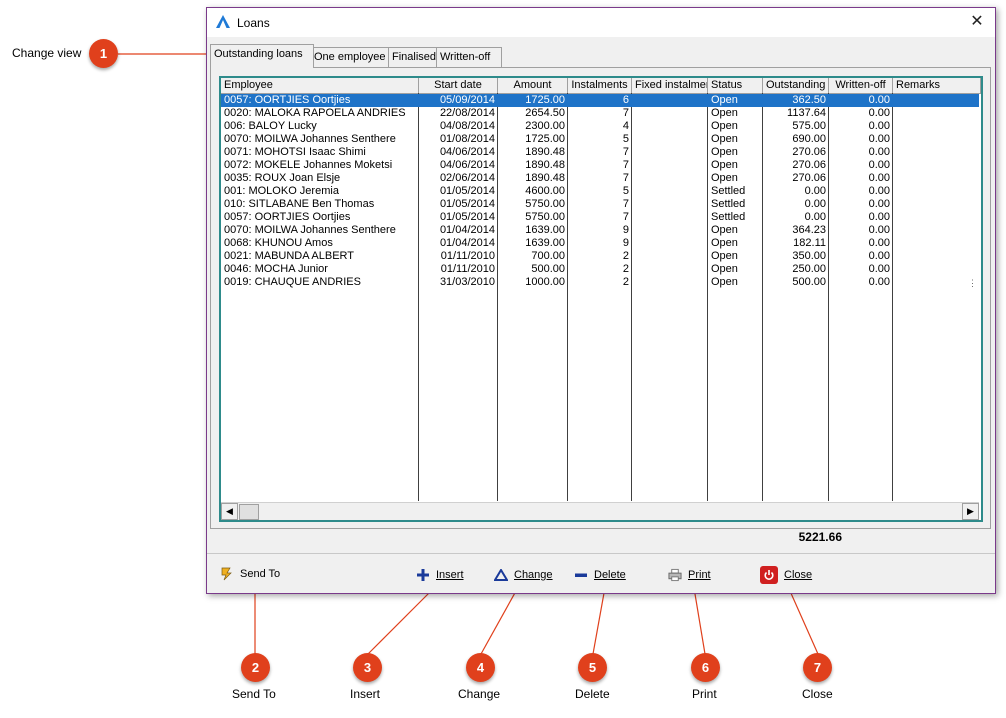 Image resolution: width=1006 pixels, height=718 pixels. I want to click on cell-amount: 1639.00, so click(545, 243).